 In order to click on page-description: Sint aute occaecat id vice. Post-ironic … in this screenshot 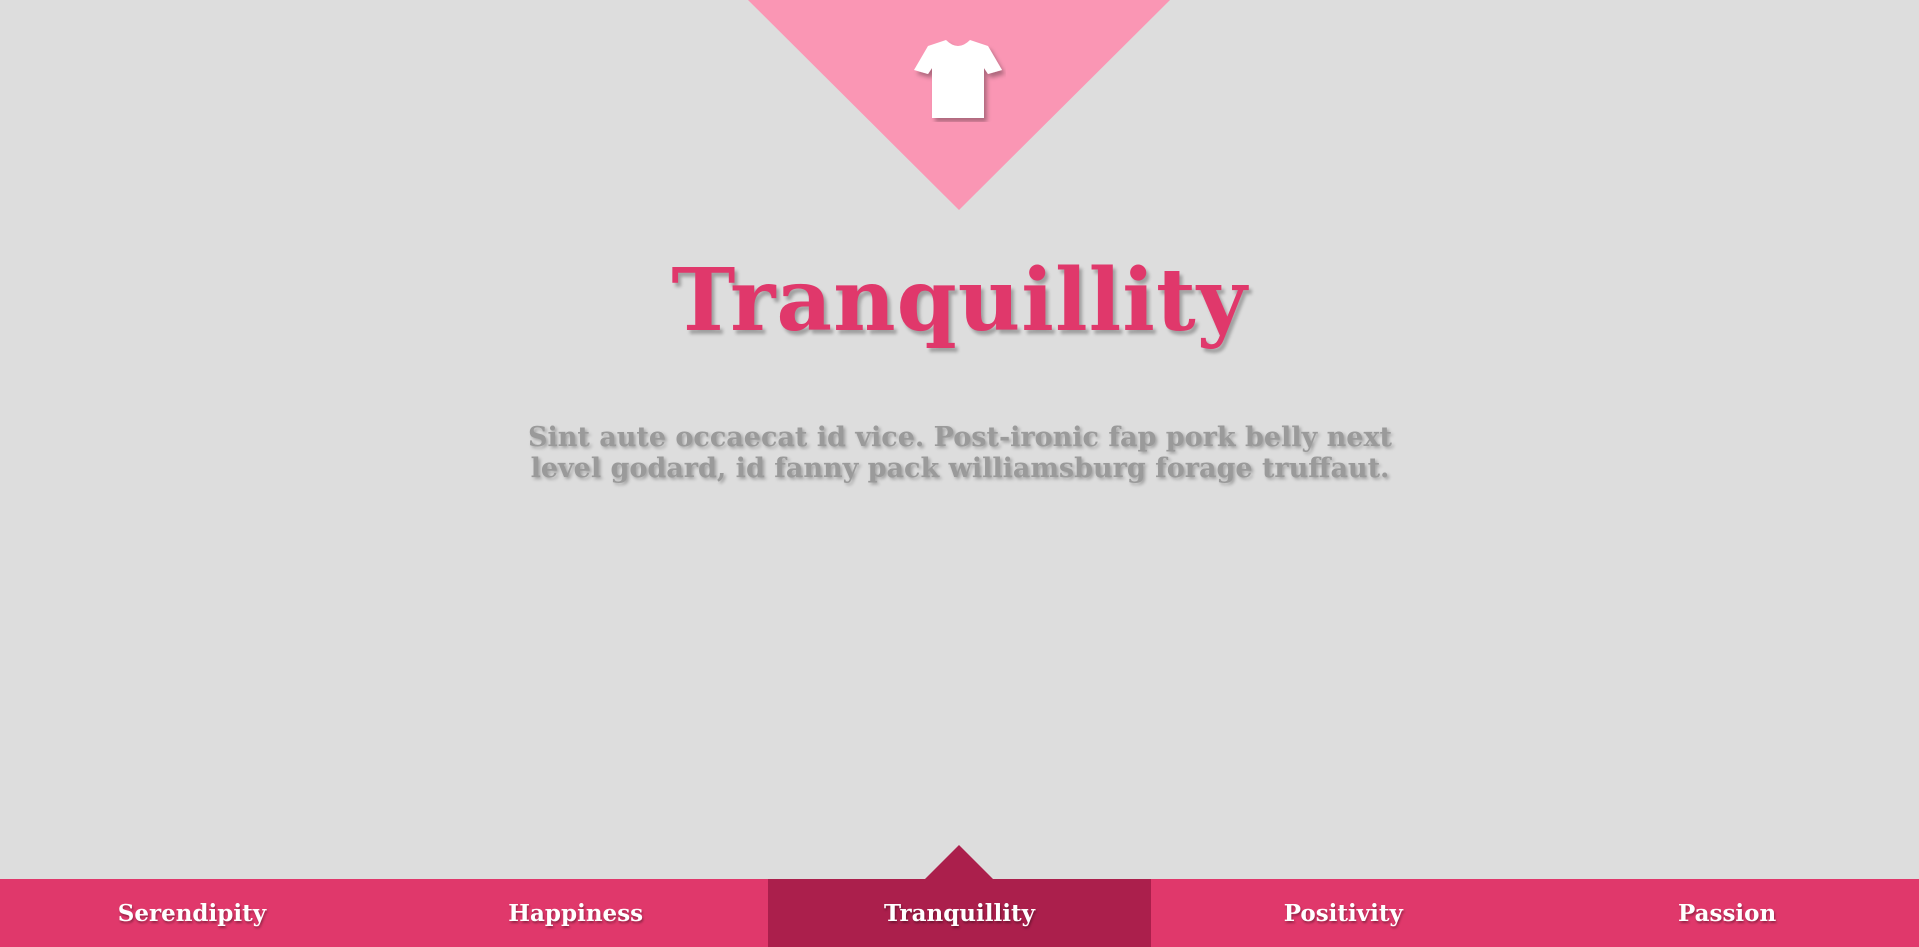, I will do `click(960, 453)`.